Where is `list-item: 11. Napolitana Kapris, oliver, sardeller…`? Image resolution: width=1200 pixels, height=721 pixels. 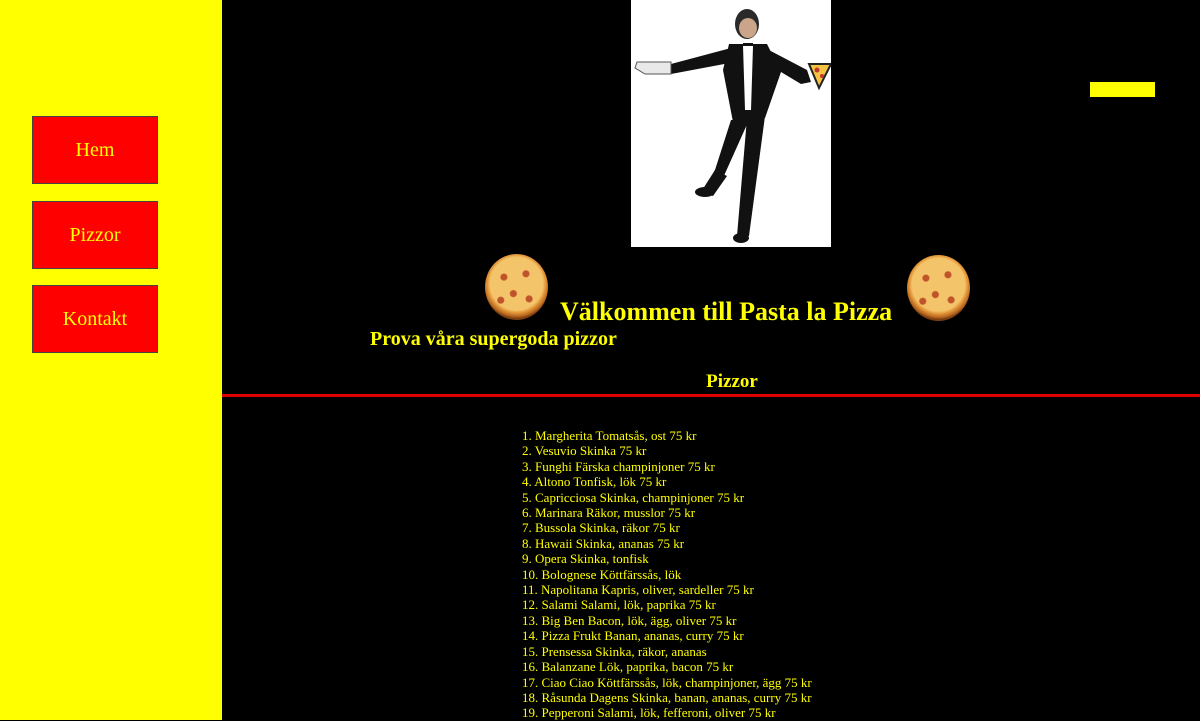 list-item: 11. Napolitana Kapris, oliver, sardeller… is located at coordinates (638, 590).